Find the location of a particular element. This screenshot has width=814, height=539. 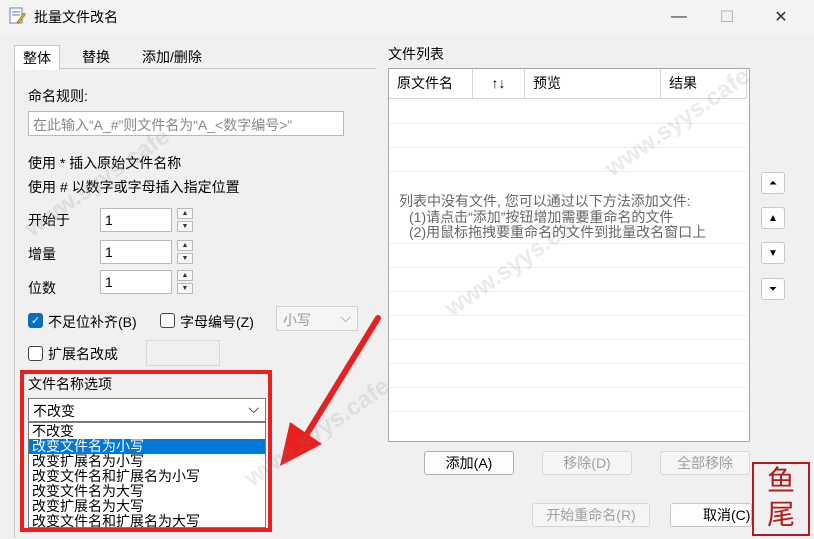

ext-checkbox is located at coordinates (35, 353).